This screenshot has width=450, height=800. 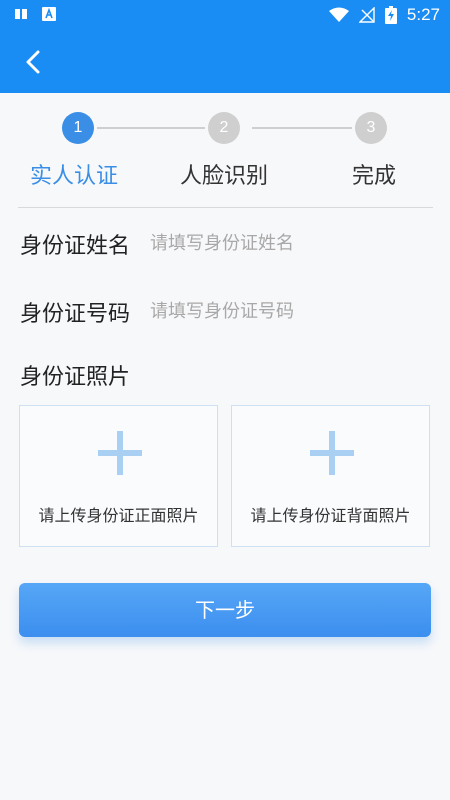 I want to click on next-step-button: 下一步, so click(x=225, y=610).